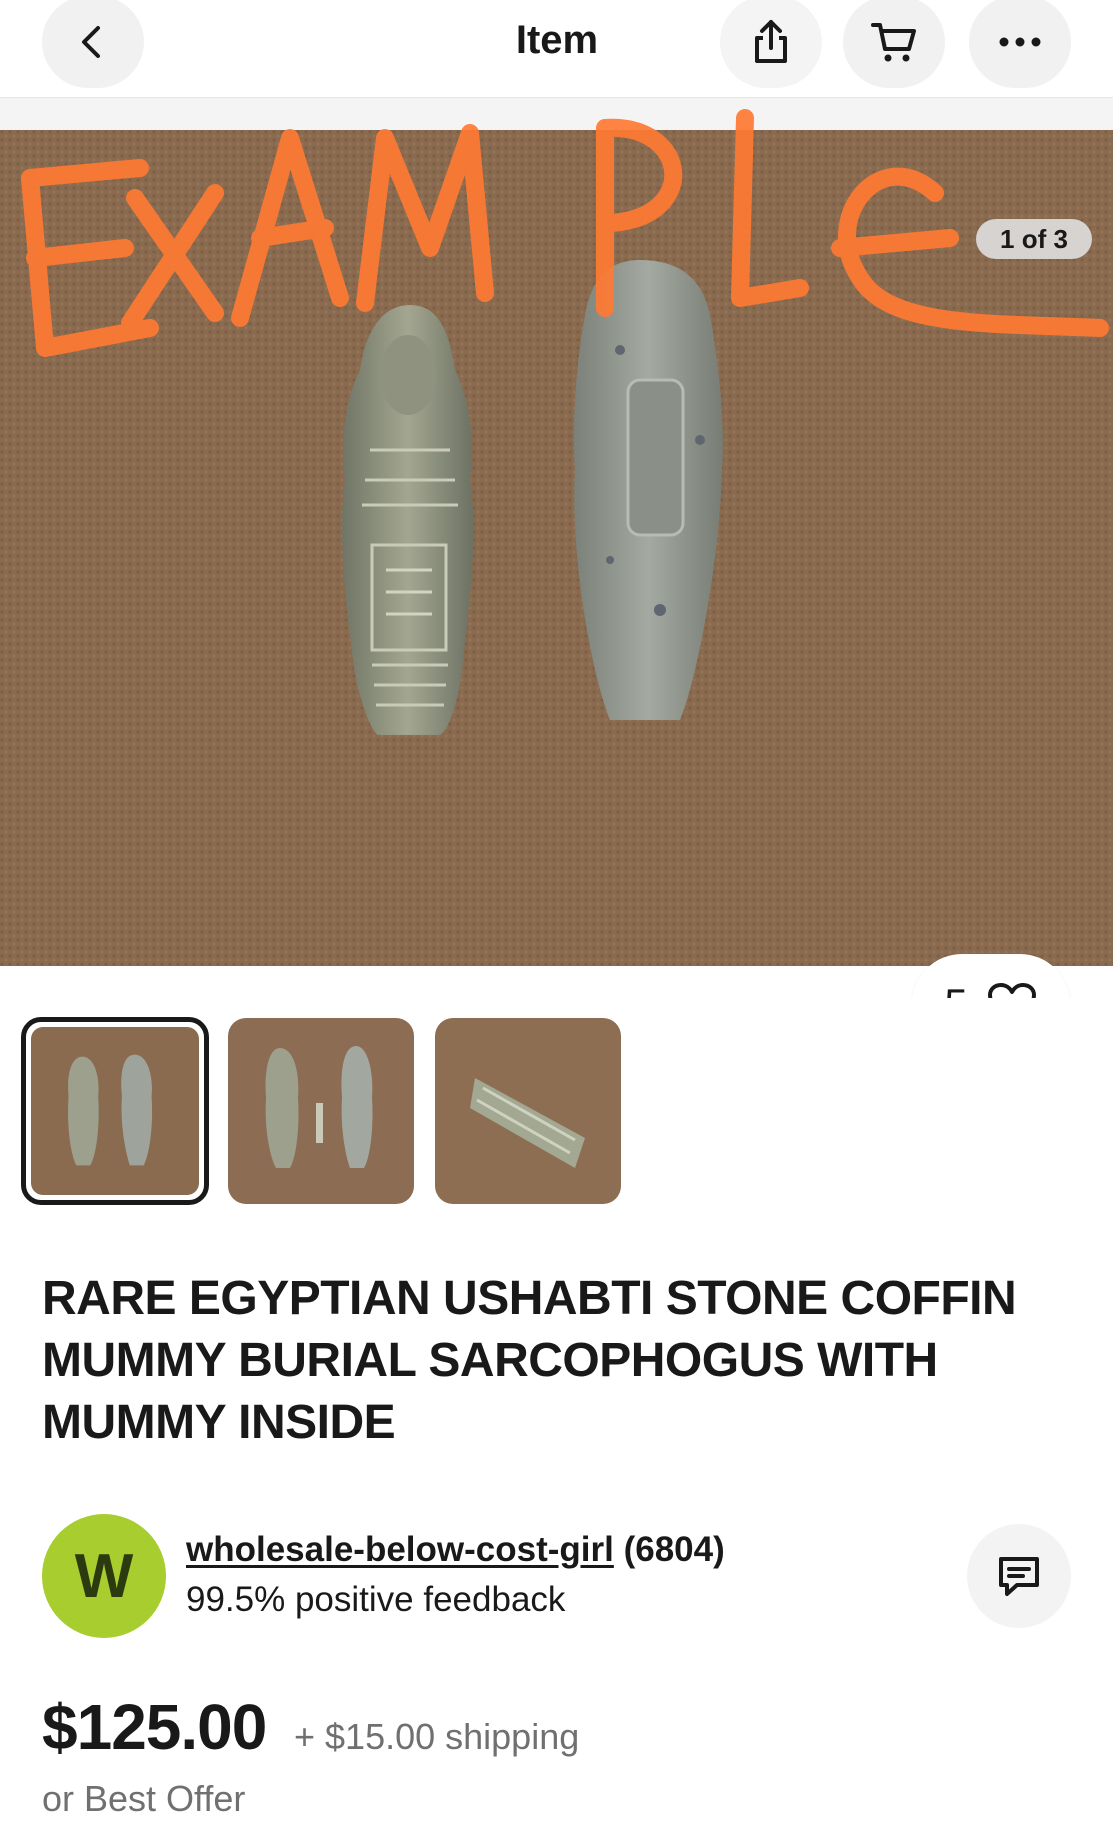 The height and width of the screenshot is (1824, 1113). I want to click on seller-feedback: 99.5% positive feedback, so click(376, 1599).